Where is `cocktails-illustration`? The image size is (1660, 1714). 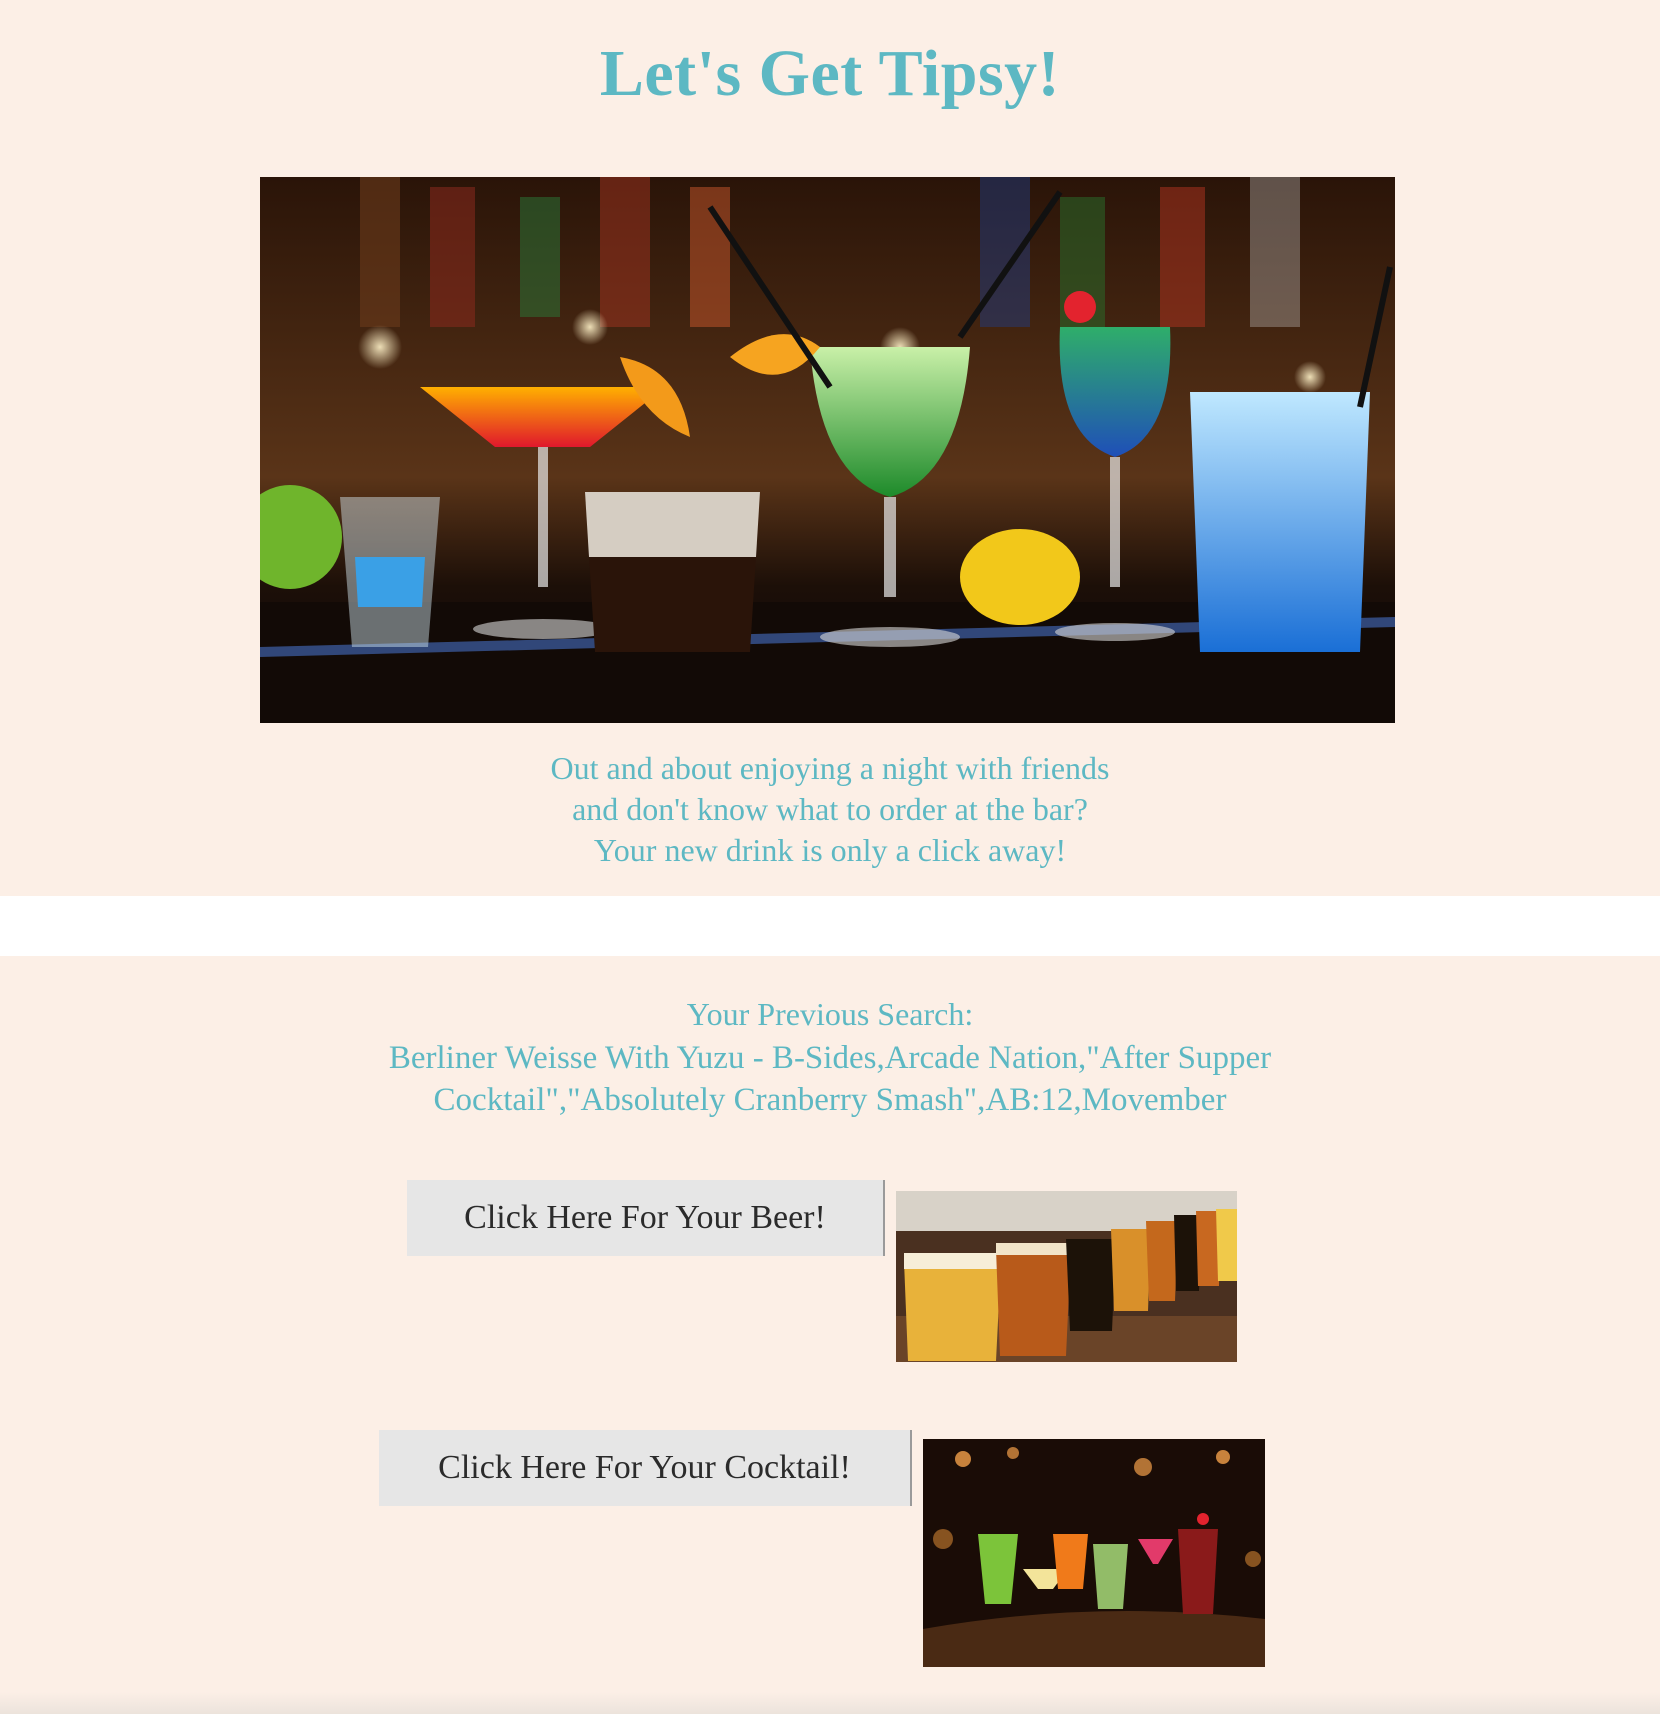 cocktails-illustration is located at coordinates (1094, 1553).